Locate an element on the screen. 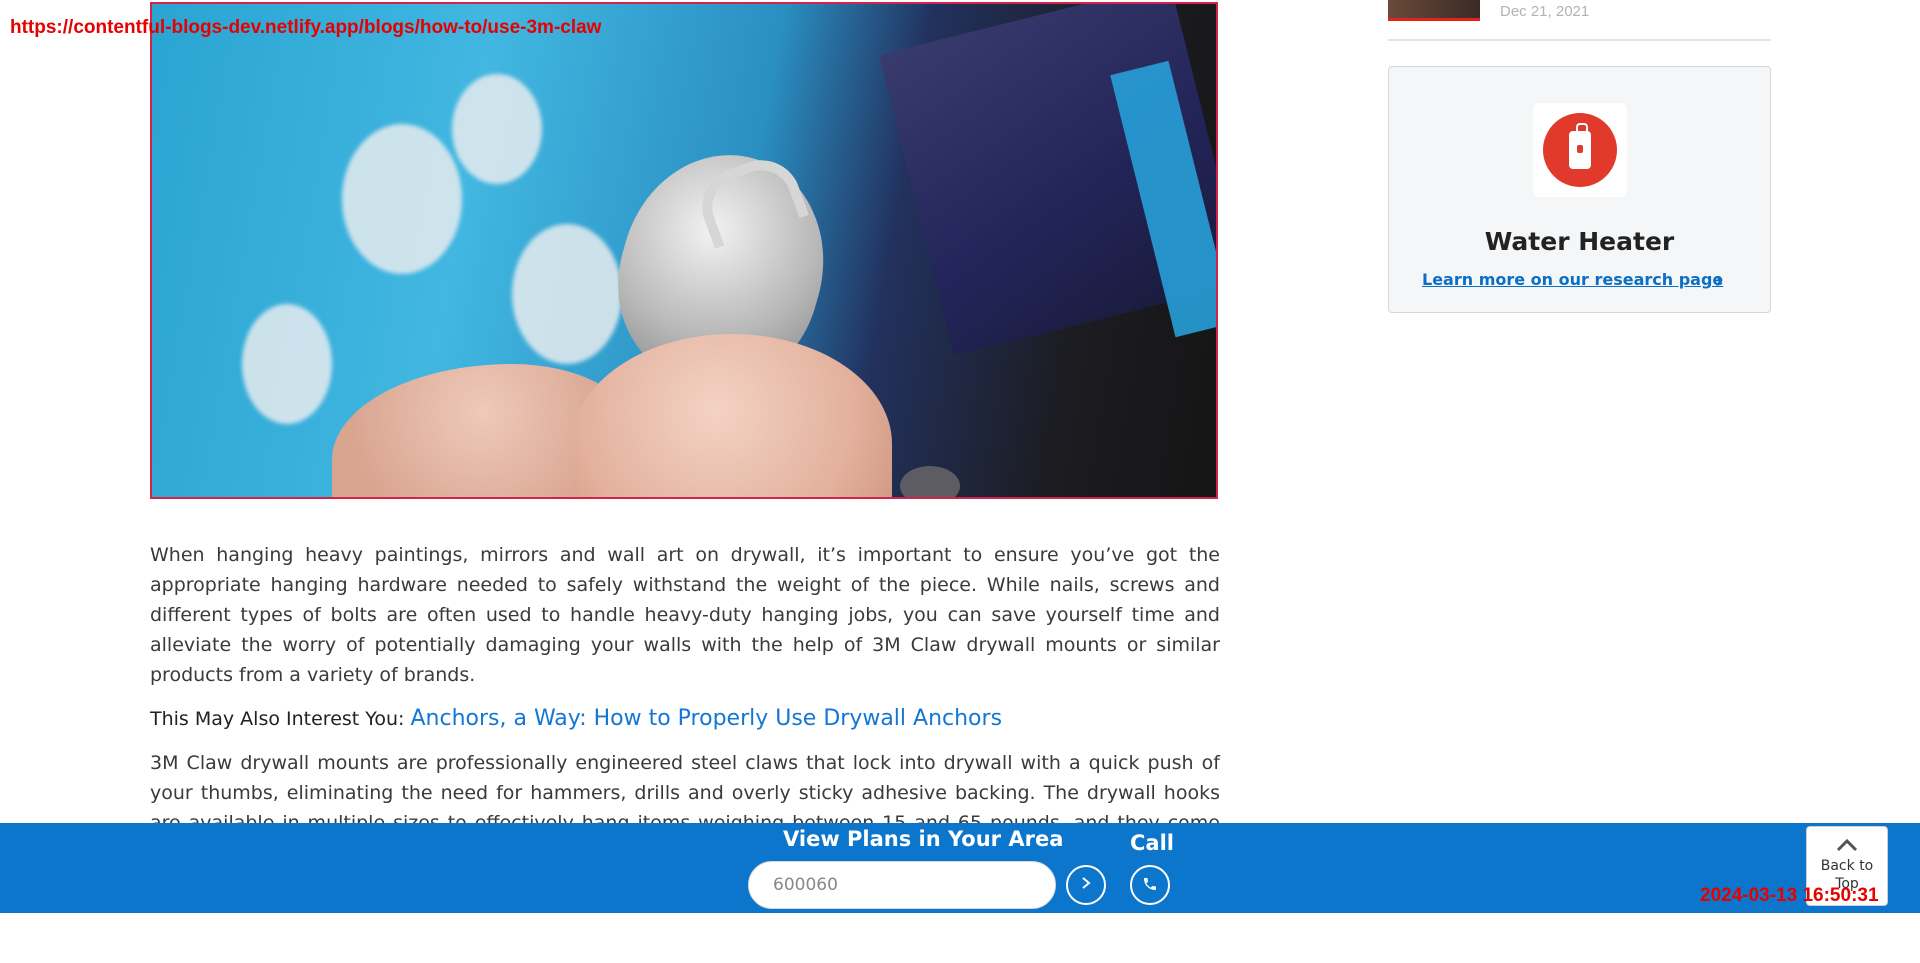 Image resolution: width=1920 pixels, height=963 pixels. chevron-right-icon is located at coordinates (1086, 883).